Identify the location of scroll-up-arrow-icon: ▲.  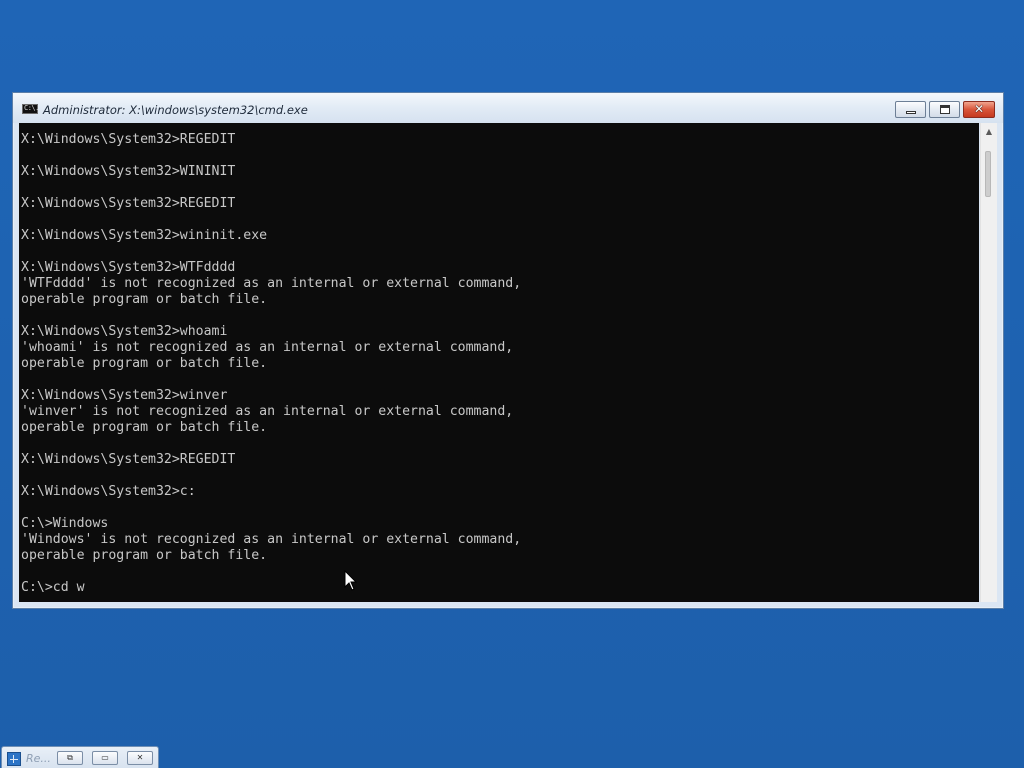
(989, 131).